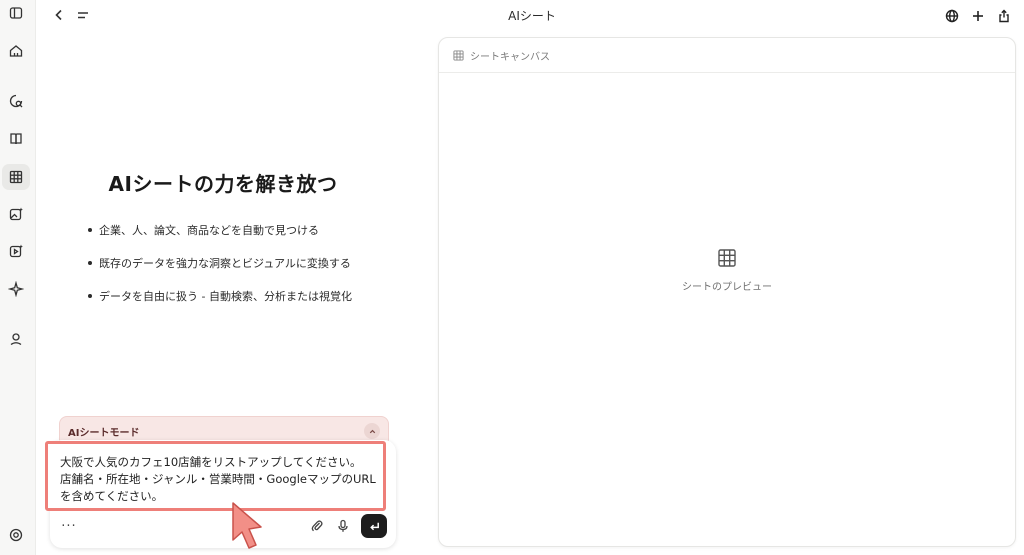 The width and height of the screenshot is (1024, 555). I want to click on share-button, so click(1004, 16).